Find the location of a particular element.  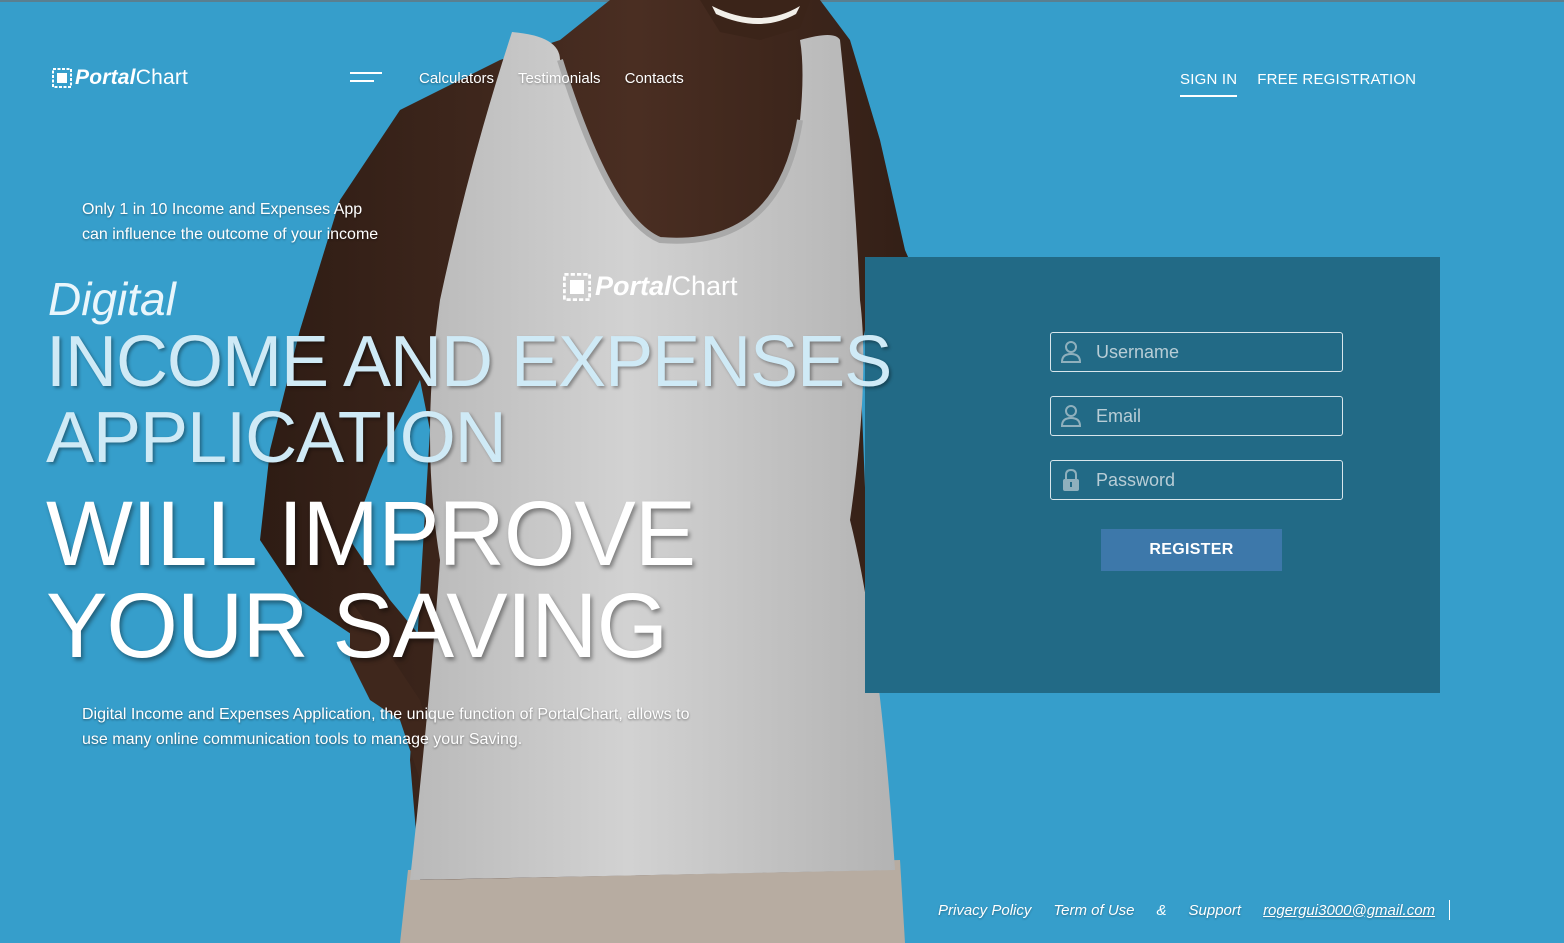

password-input is located at coordinates (1211, 480).